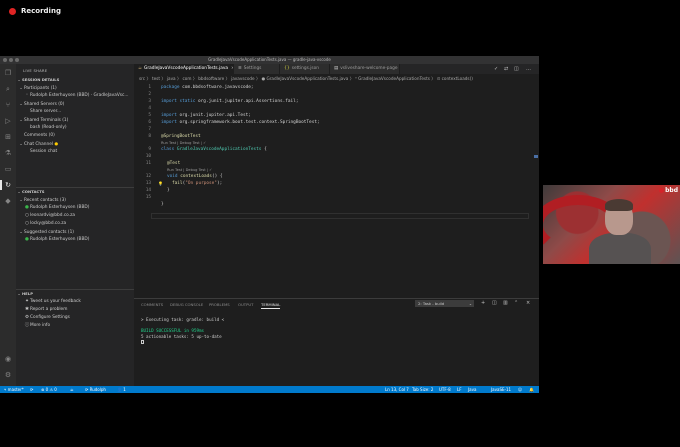 The width and height of the screenshot is (680, 447). I want to click on help-header: ⌄HELP, so click(75, 294).